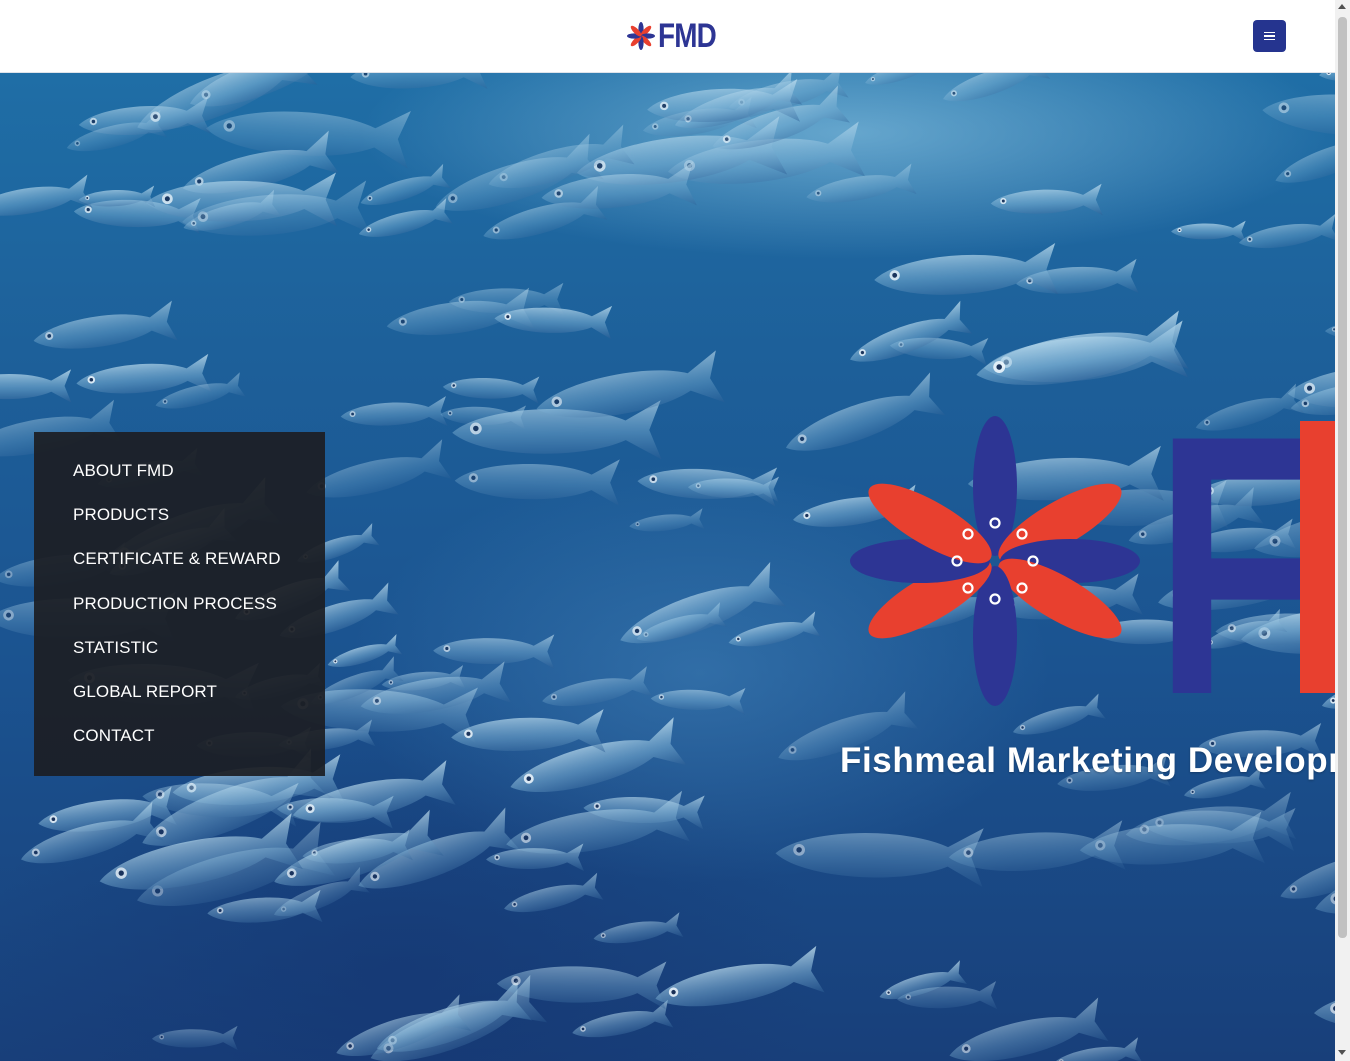  I want to click on menu-item-contact: CONTACT, so click(179, 739).